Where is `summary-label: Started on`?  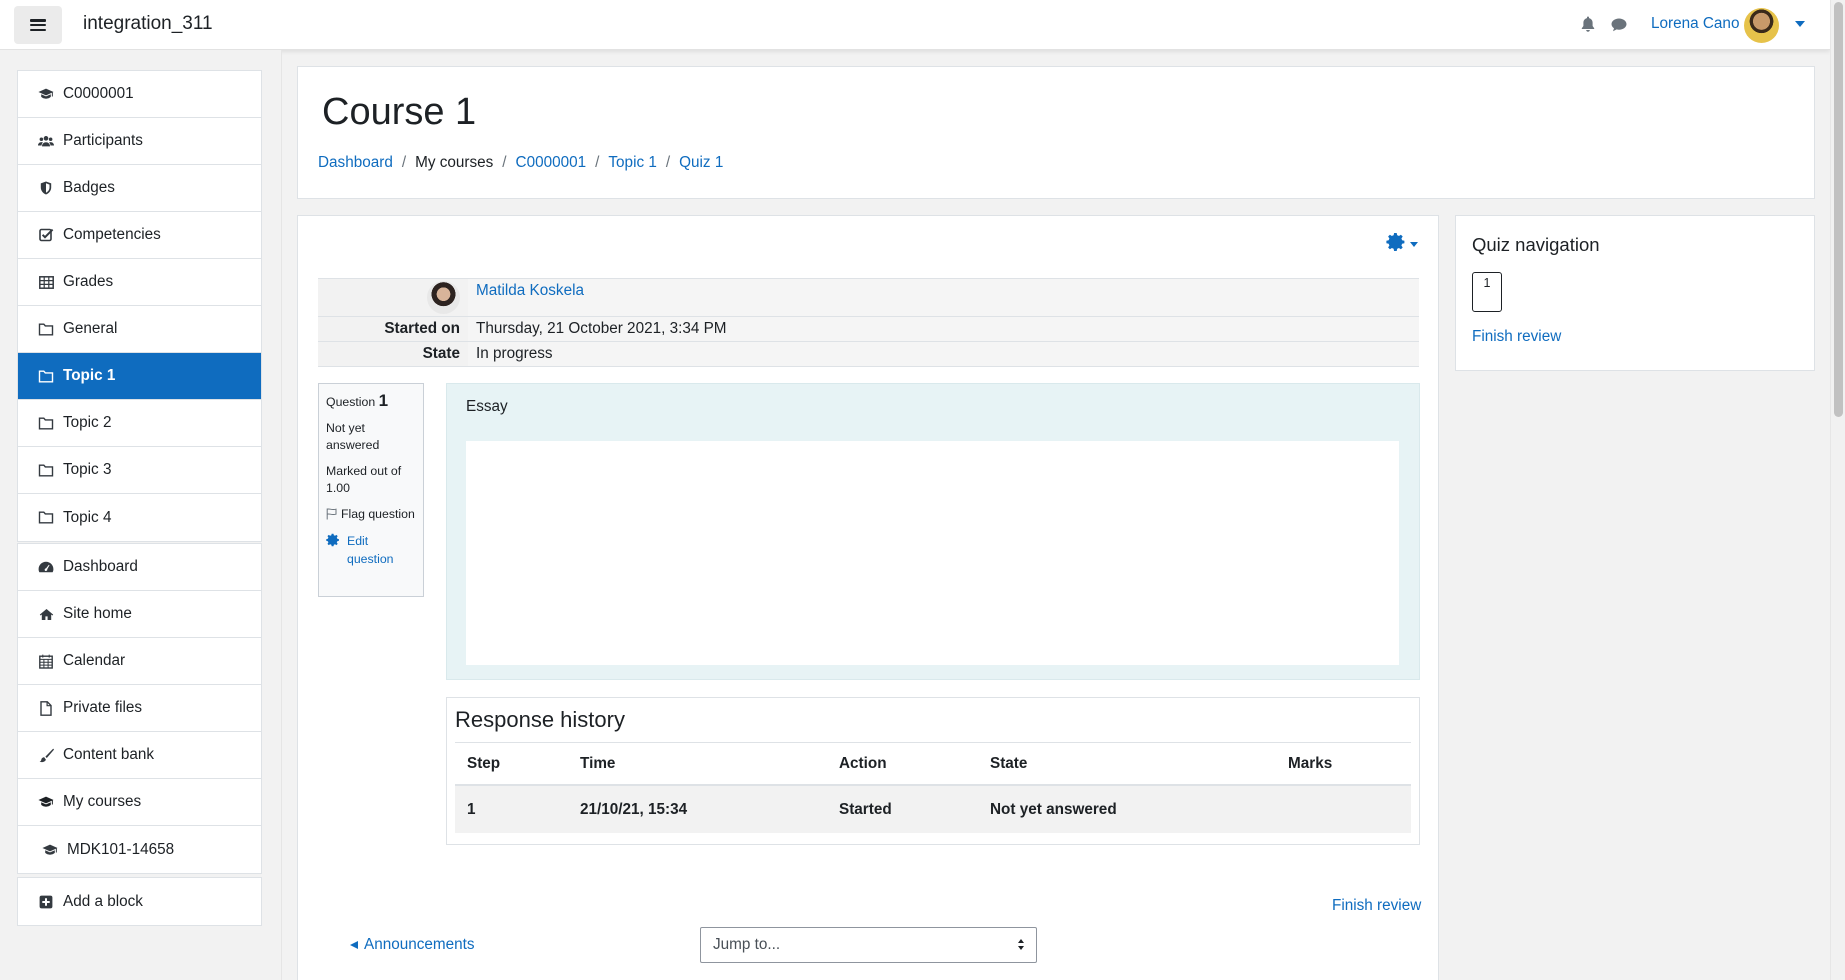 summary-label: Started on is located at coordinates (393, 329).